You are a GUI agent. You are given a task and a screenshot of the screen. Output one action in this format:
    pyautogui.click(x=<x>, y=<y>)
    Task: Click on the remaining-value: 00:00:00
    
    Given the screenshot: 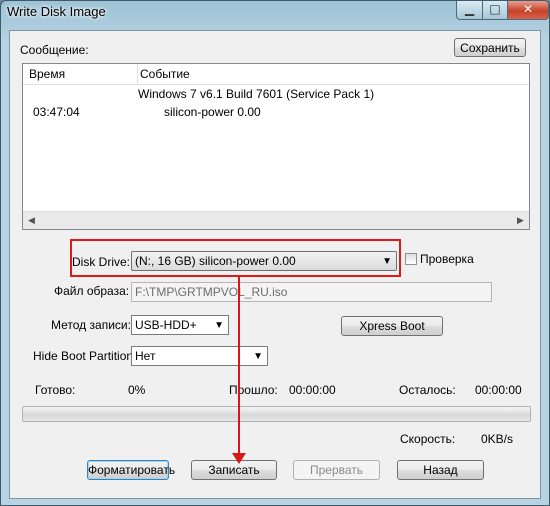 What is the action you would take?
    pyautogui.click(x=498, y=390)
    